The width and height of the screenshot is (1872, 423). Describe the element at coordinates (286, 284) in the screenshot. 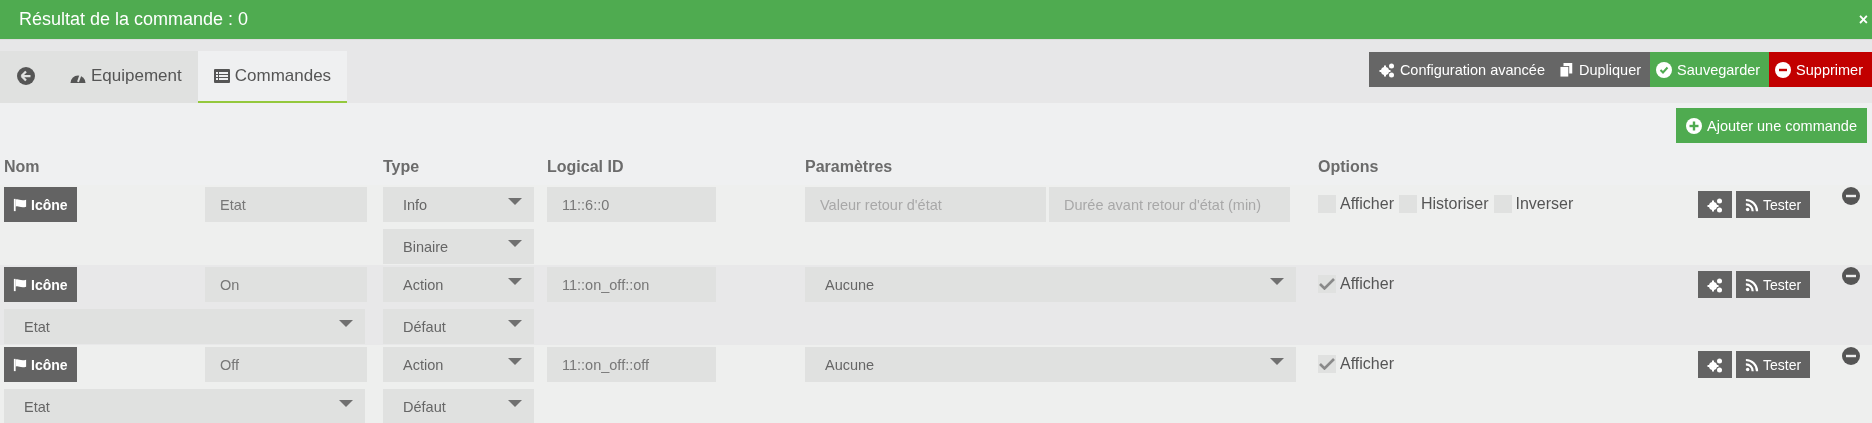

I see `name-field: On` at that location.